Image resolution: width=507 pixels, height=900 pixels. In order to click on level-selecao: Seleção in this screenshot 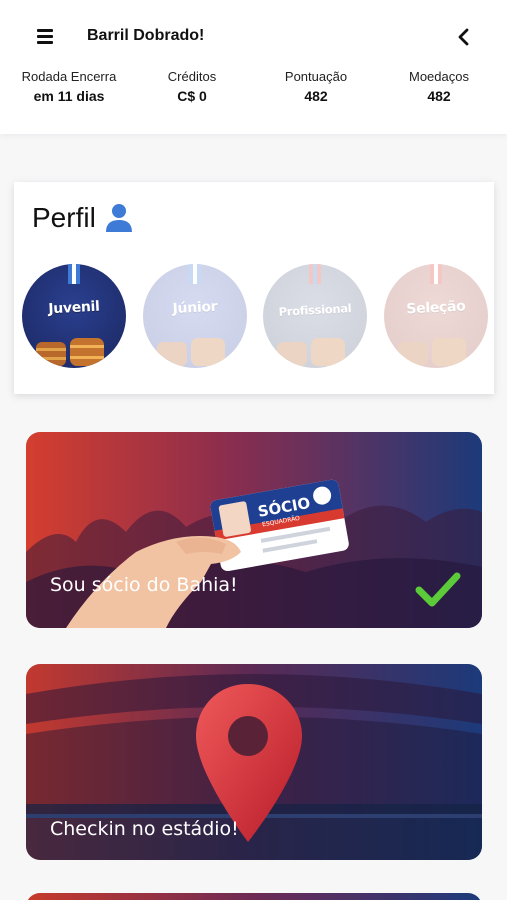, I will do `click(436, 316)`.